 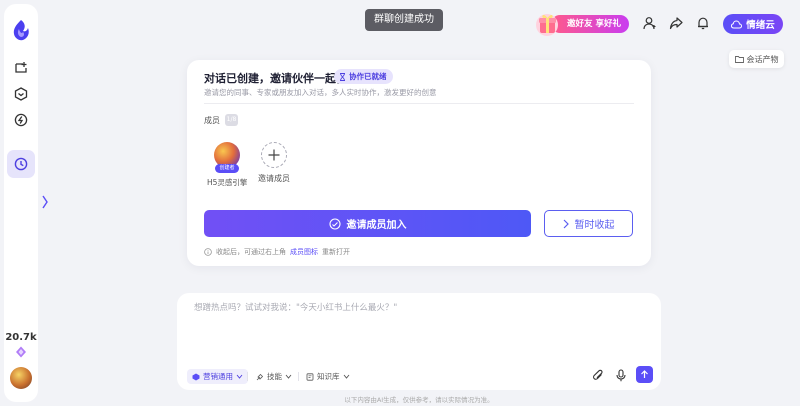 I want to click on promo-text: 邀好友 享好礼, so click(x=594, y=24).